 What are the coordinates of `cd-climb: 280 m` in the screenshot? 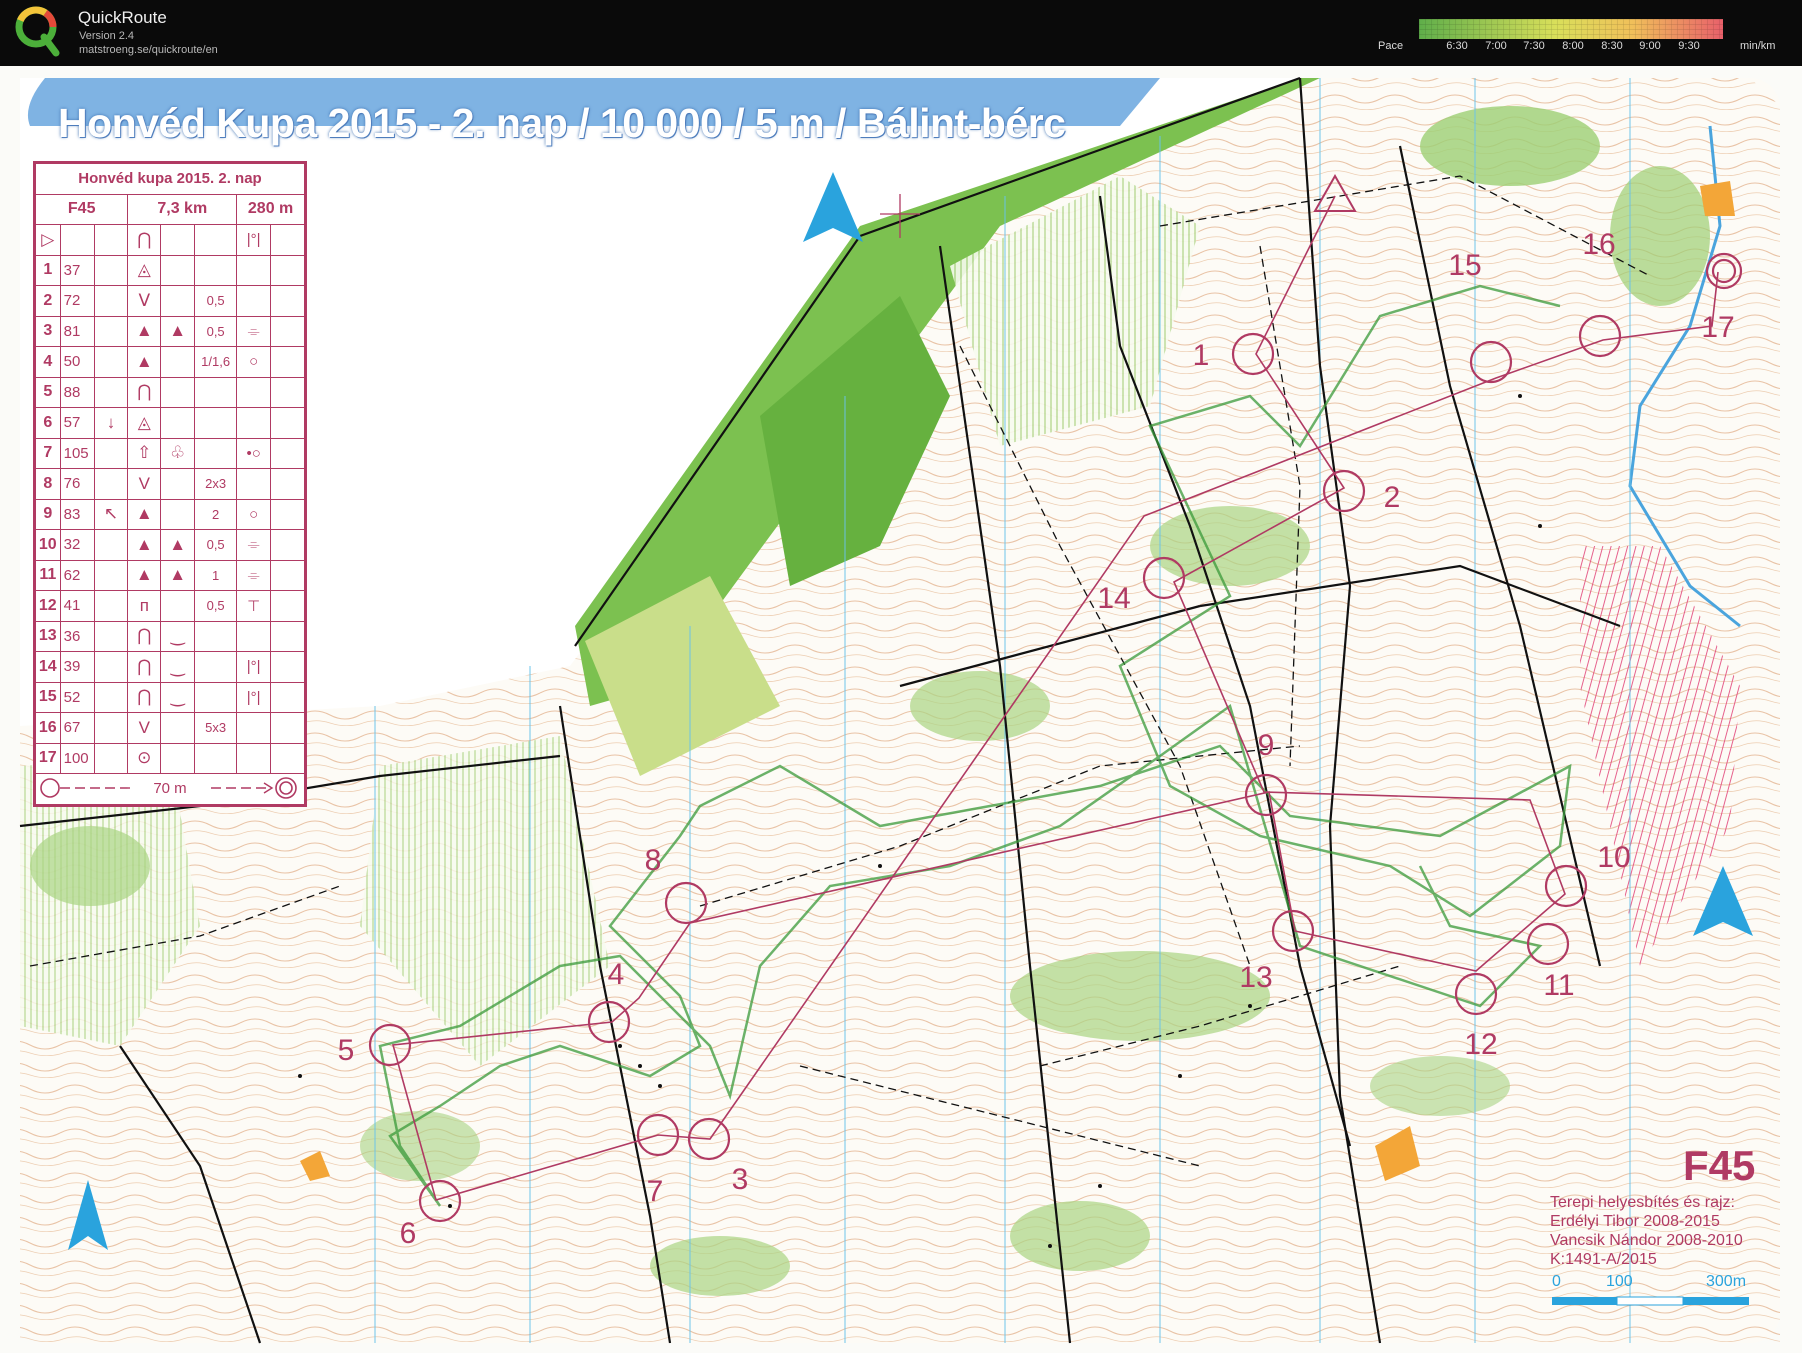 It's located at (270, 209).